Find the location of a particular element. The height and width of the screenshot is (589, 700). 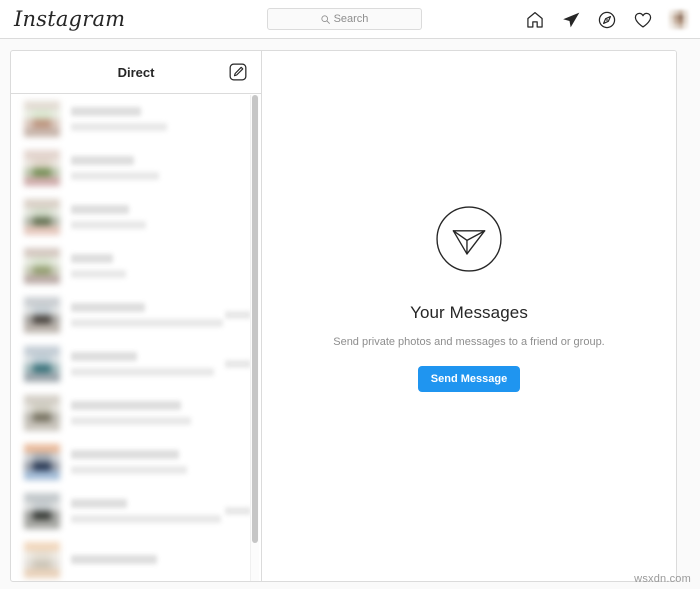

search-icon is located at coordinates (325, 19).